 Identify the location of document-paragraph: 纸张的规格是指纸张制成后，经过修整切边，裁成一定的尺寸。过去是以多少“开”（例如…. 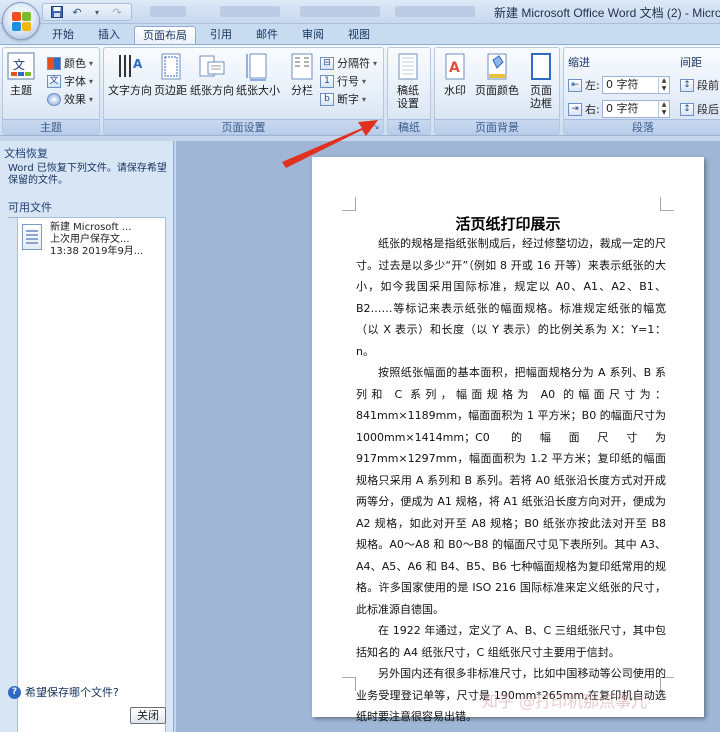
(511, 297).